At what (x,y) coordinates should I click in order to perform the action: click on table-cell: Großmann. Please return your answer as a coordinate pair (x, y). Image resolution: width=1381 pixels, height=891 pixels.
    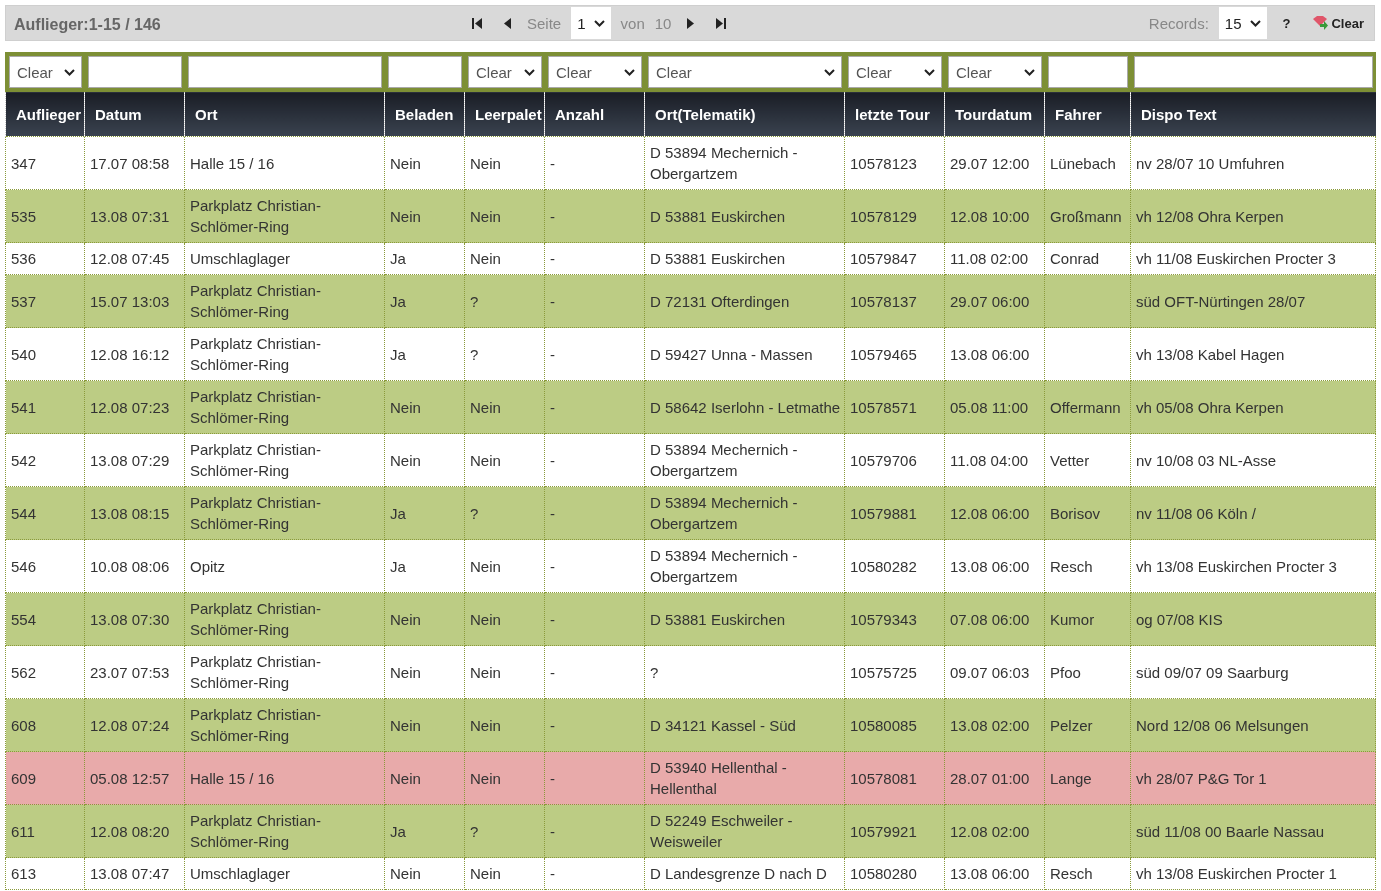
    Looking at the image, I should click on (1087, 216).